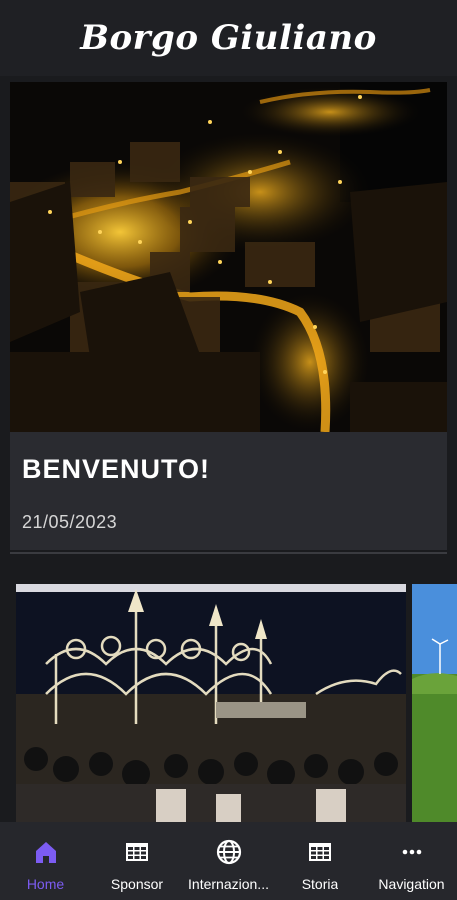  I want to click on home-icon, so click(45, 852).